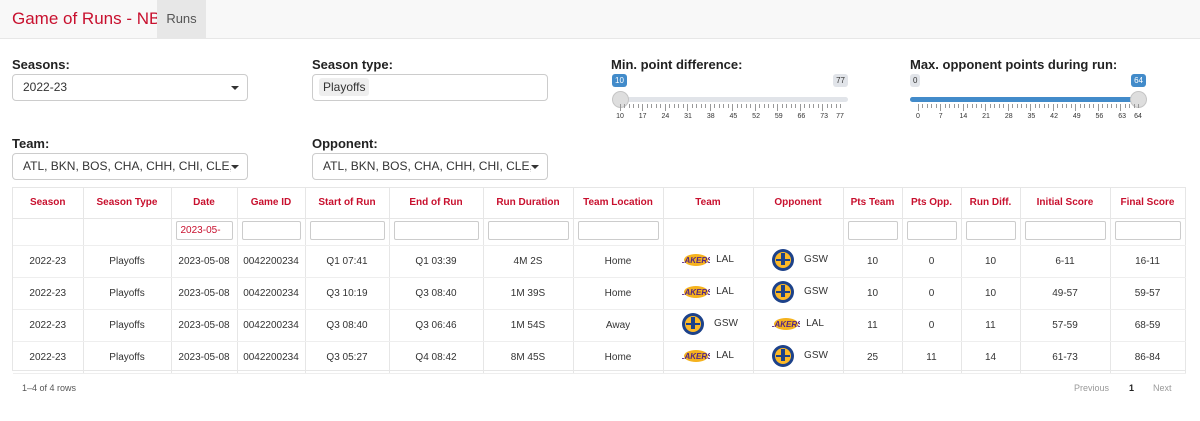 This screenshot has height=421, width=1200. I want to click on slider-tick-label: 66, so click(801, 116).